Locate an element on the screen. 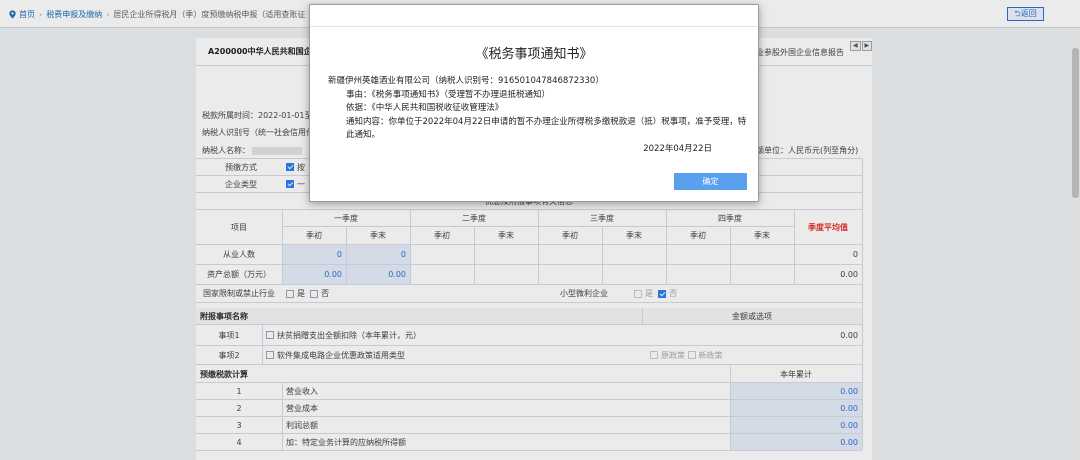 This screenshot has height=460, width=1080. notice-reason: 事由：《税务事项通知书》（受理暂不办理退抵税通知） is located at coordinates (448, 94).